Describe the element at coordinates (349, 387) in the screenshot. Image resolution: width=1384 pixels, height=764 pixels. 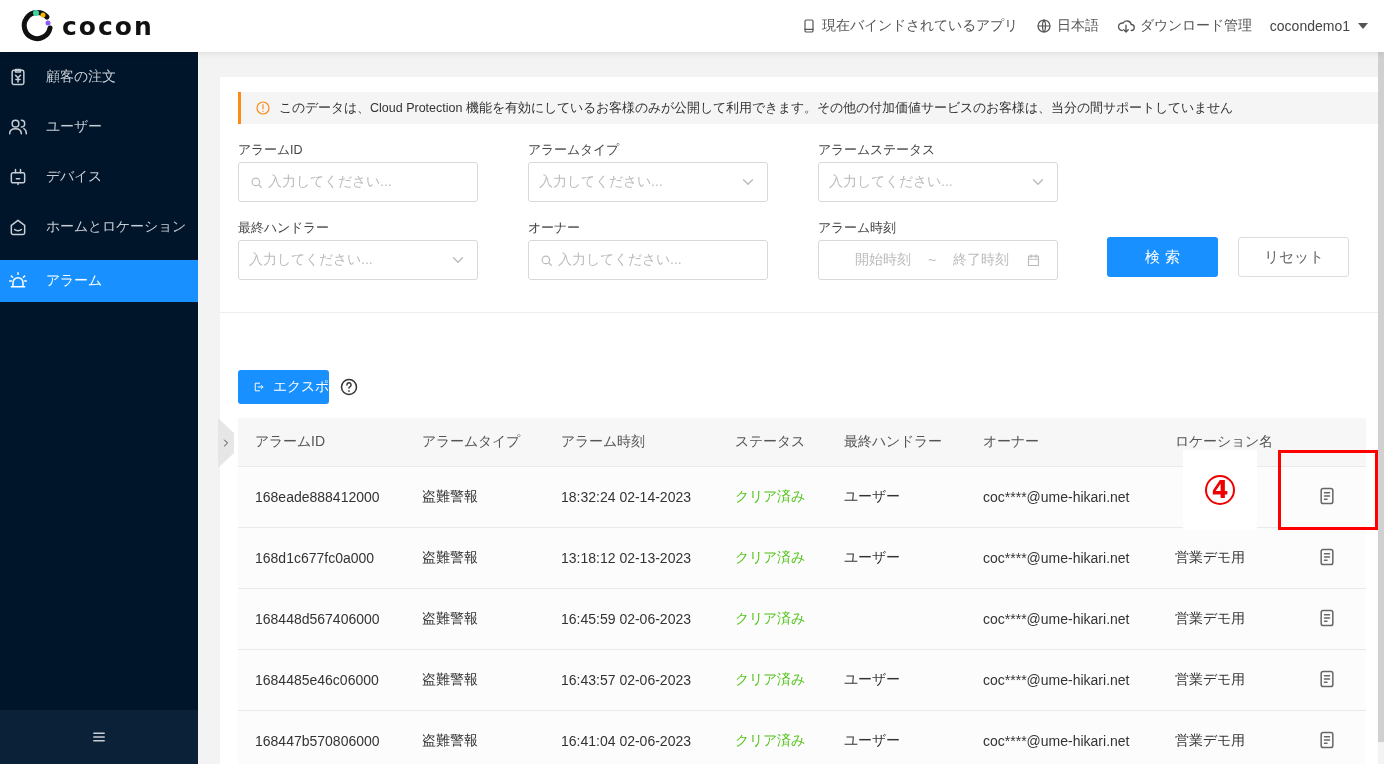
I see `help-icon` at that location.